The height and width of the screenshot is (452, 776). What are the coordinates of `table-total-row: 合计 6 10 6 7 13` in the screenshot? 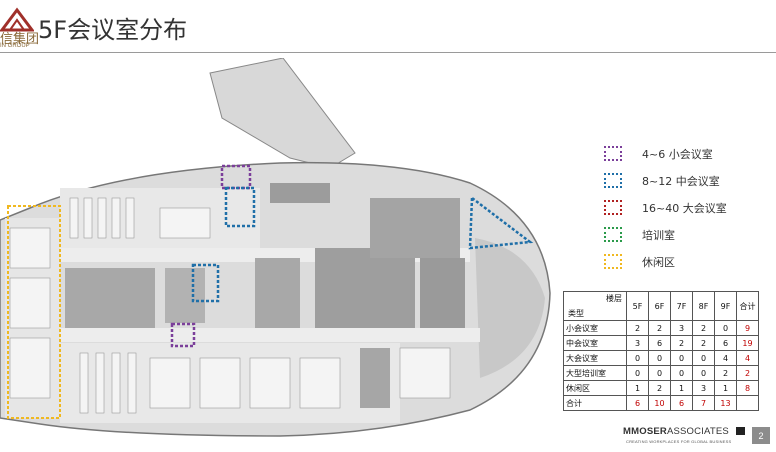 It's located at (661, 403).